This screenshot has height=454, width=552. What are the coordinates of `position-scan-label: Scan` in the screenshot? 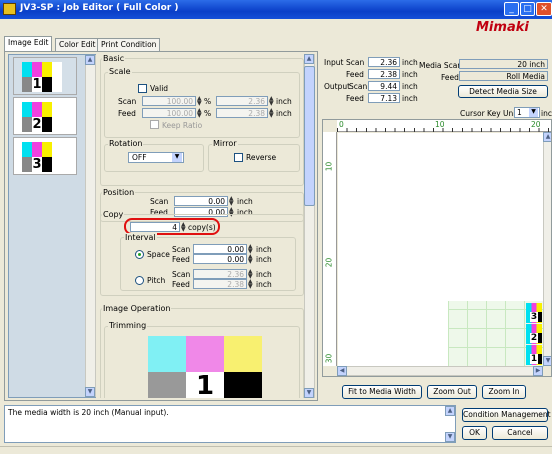 It's located at (159, 201).